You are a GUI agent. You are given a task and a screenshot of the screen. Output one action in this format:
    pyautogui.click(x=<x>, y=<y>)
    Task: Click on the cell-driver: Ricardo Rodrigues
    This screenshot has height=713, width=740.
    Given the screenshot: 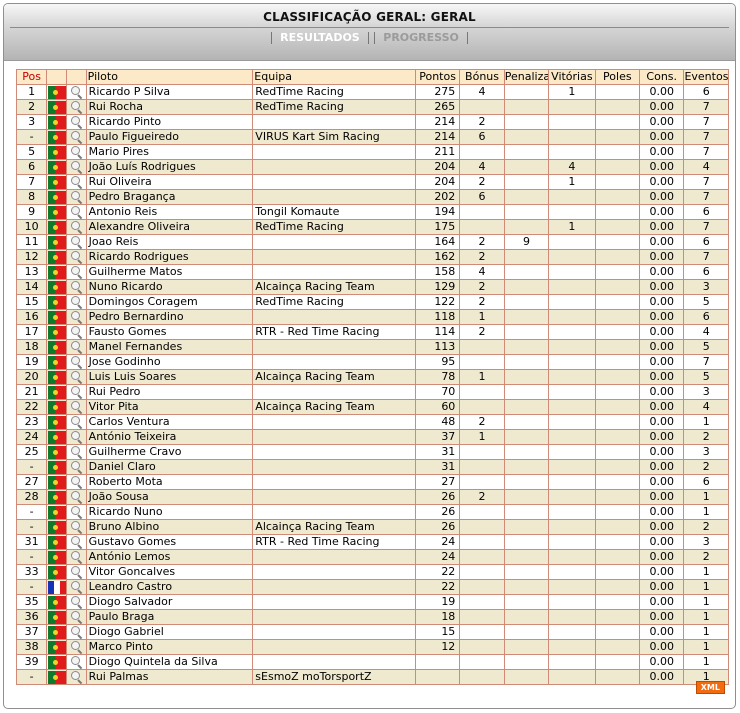 What is the action you would take?
    pyautogui.click(x=169, y=257)
    